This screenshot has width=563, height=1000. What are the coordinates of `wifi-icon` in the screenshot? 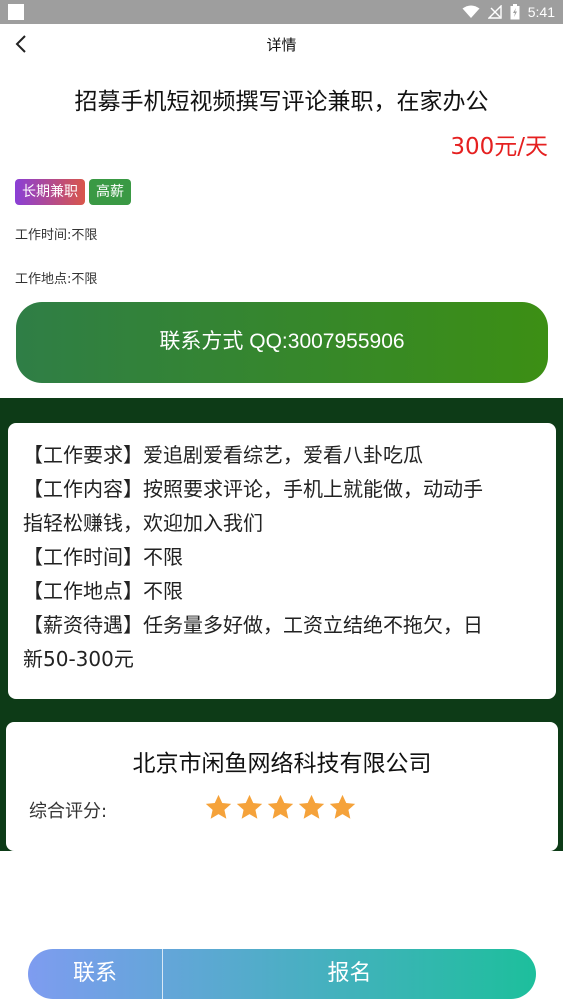 It's located at (471, 11).